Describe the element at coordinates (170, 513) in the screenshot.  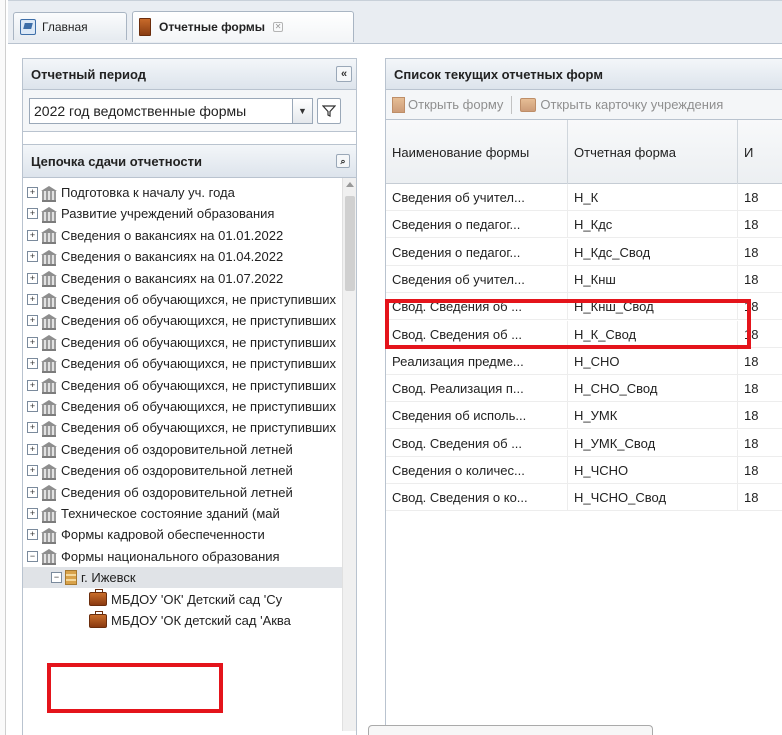
I see `tree-item-label: Техническое состояние зданий (май` at that location.